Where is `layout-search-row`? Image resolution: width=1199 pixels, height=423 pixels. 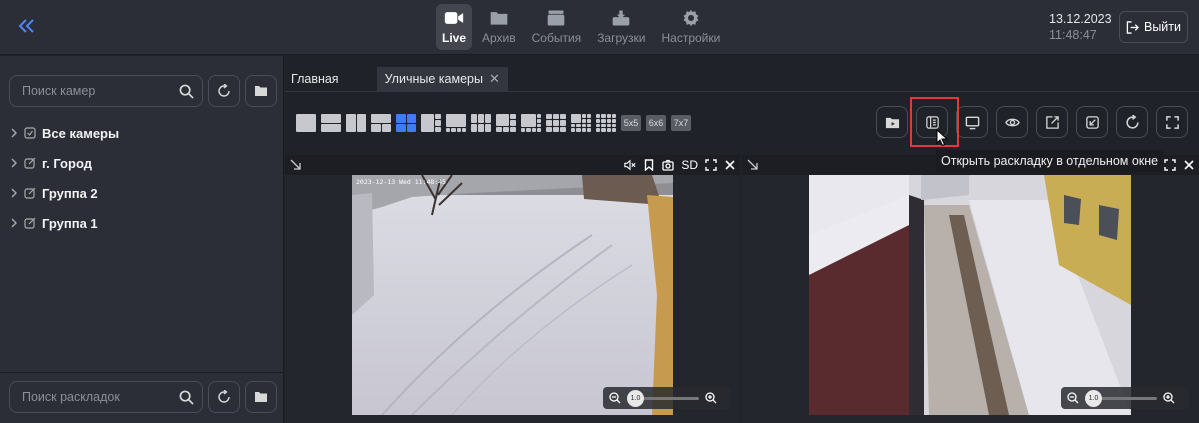 layout-search-row is located at coordinates (143, 397).